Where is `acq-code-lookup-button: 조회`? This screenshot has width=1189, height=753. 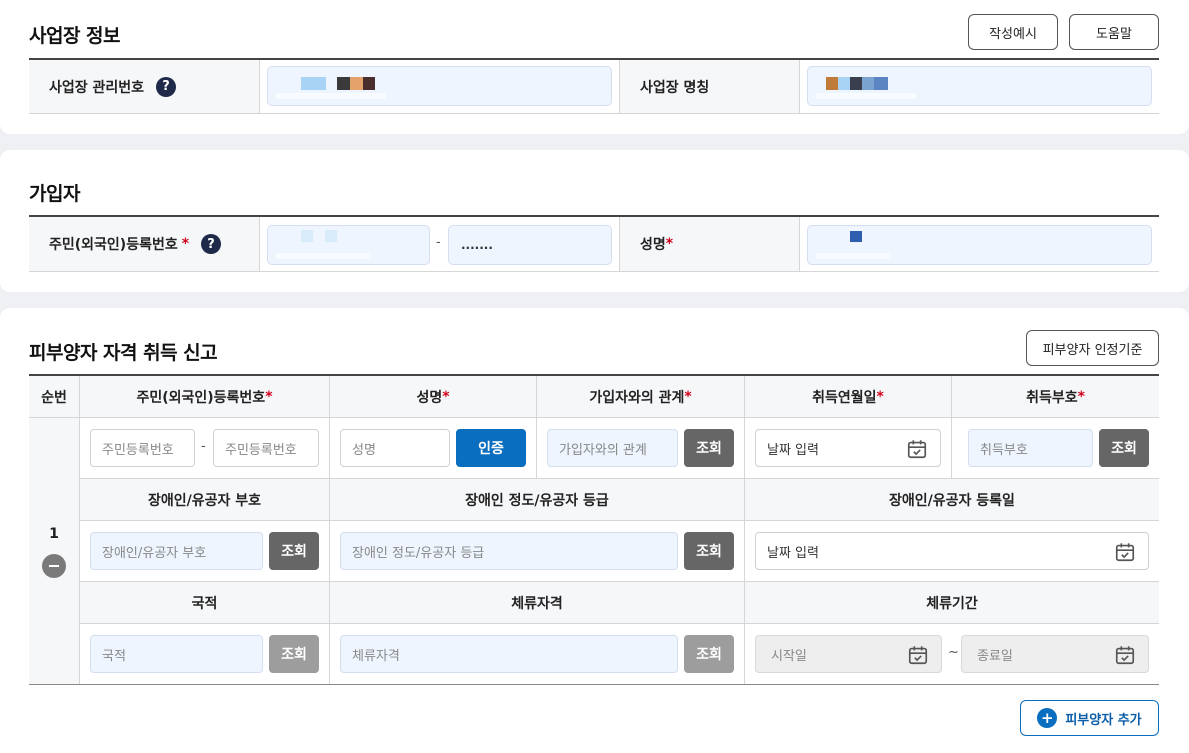
acq-code-lookup-button: 조회 is located at coordinates (1124, 448).